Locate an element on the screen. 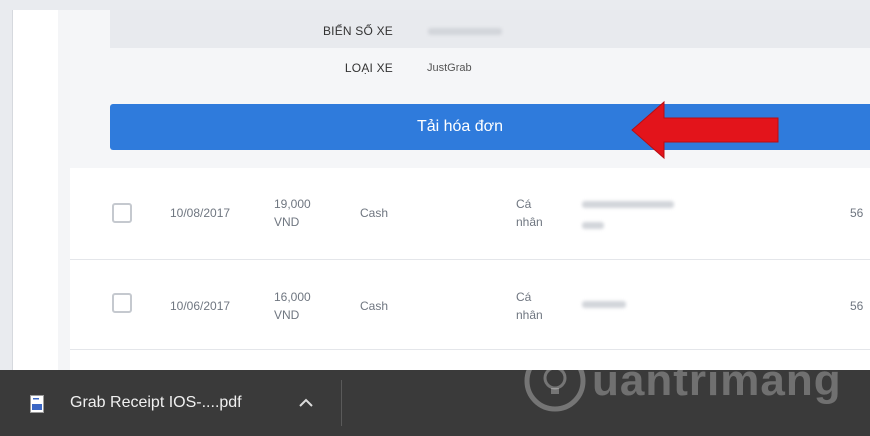  amount-value: 19,000 is located at coordinates (292, 204).